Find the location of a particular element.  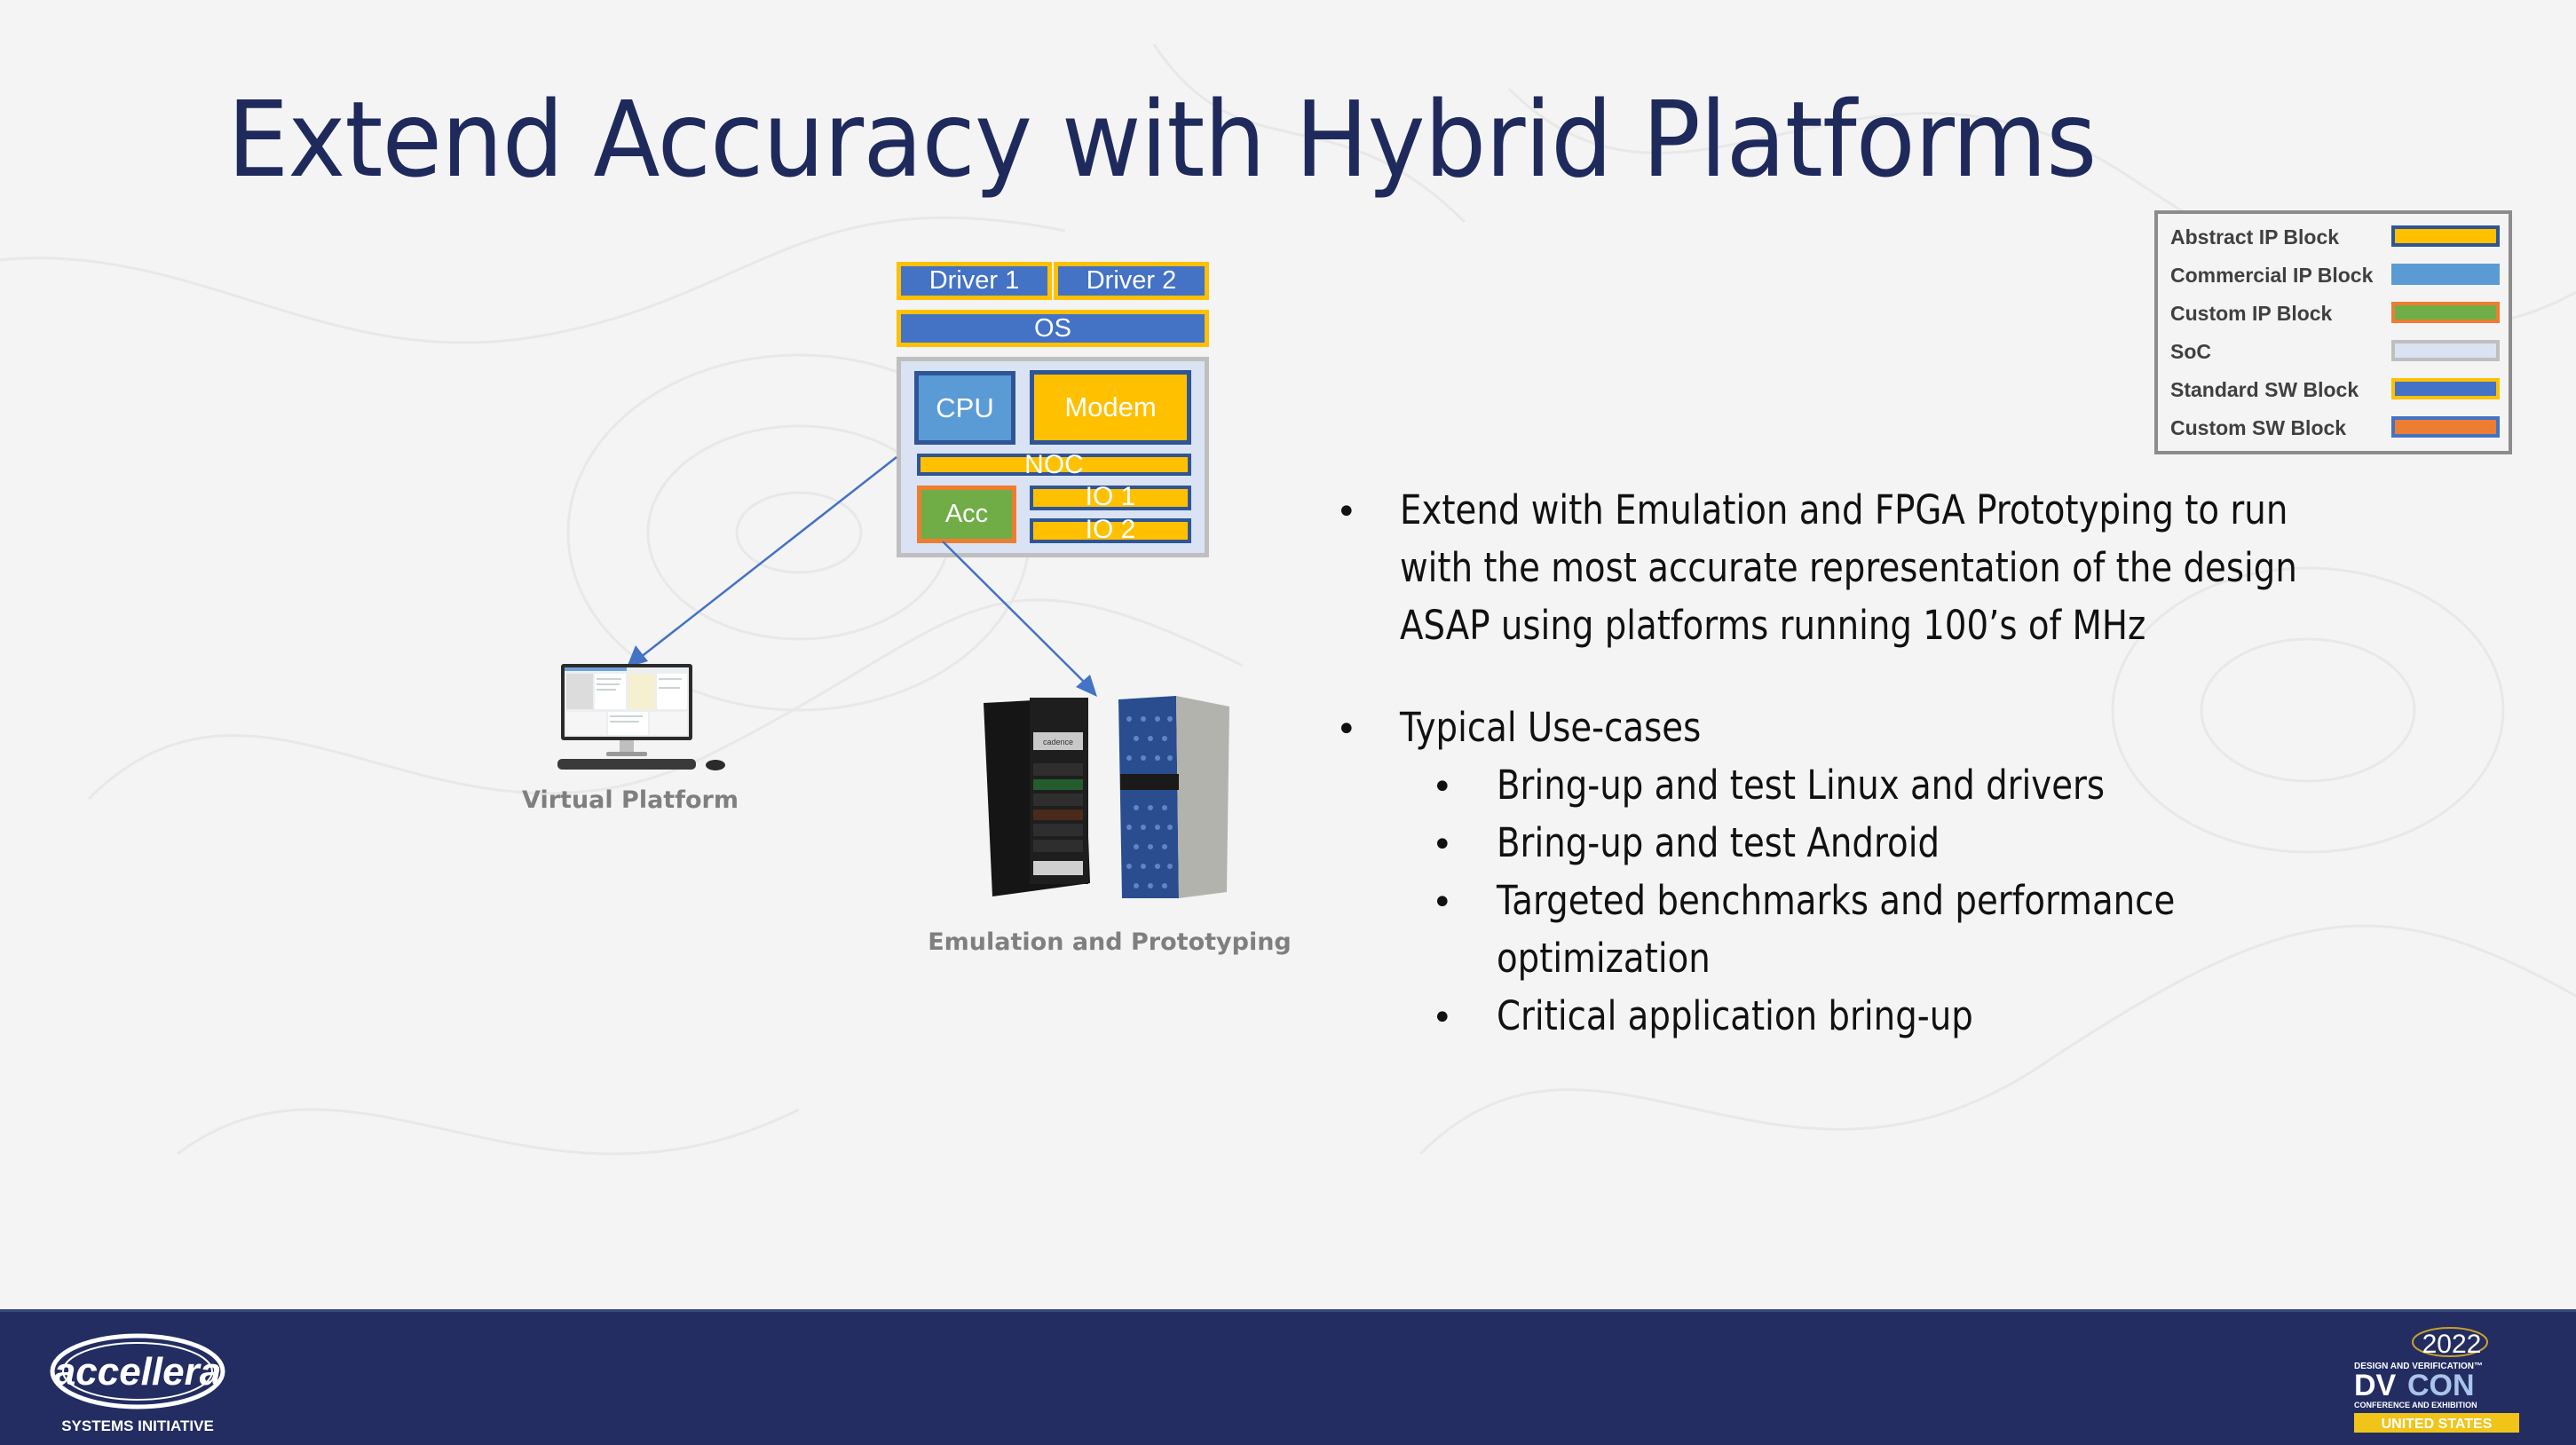

virtual-platform-label: Virtual Platform is located at coordinates (630, 800).